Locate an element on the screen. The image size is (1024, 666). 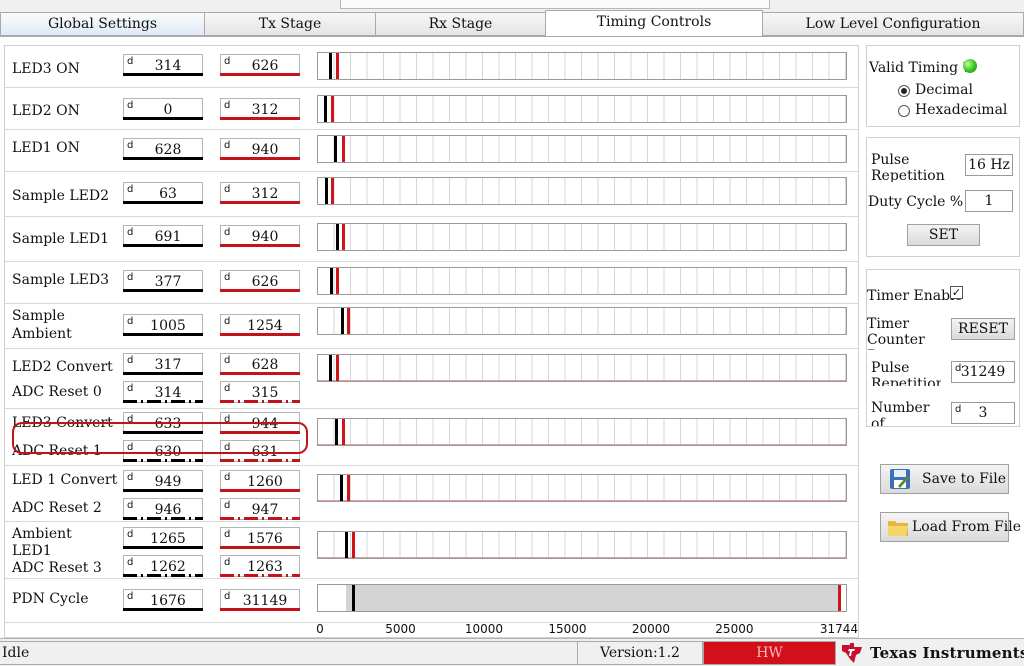
reset-end-value-field: d 315 is located at coordinates (260, 392).